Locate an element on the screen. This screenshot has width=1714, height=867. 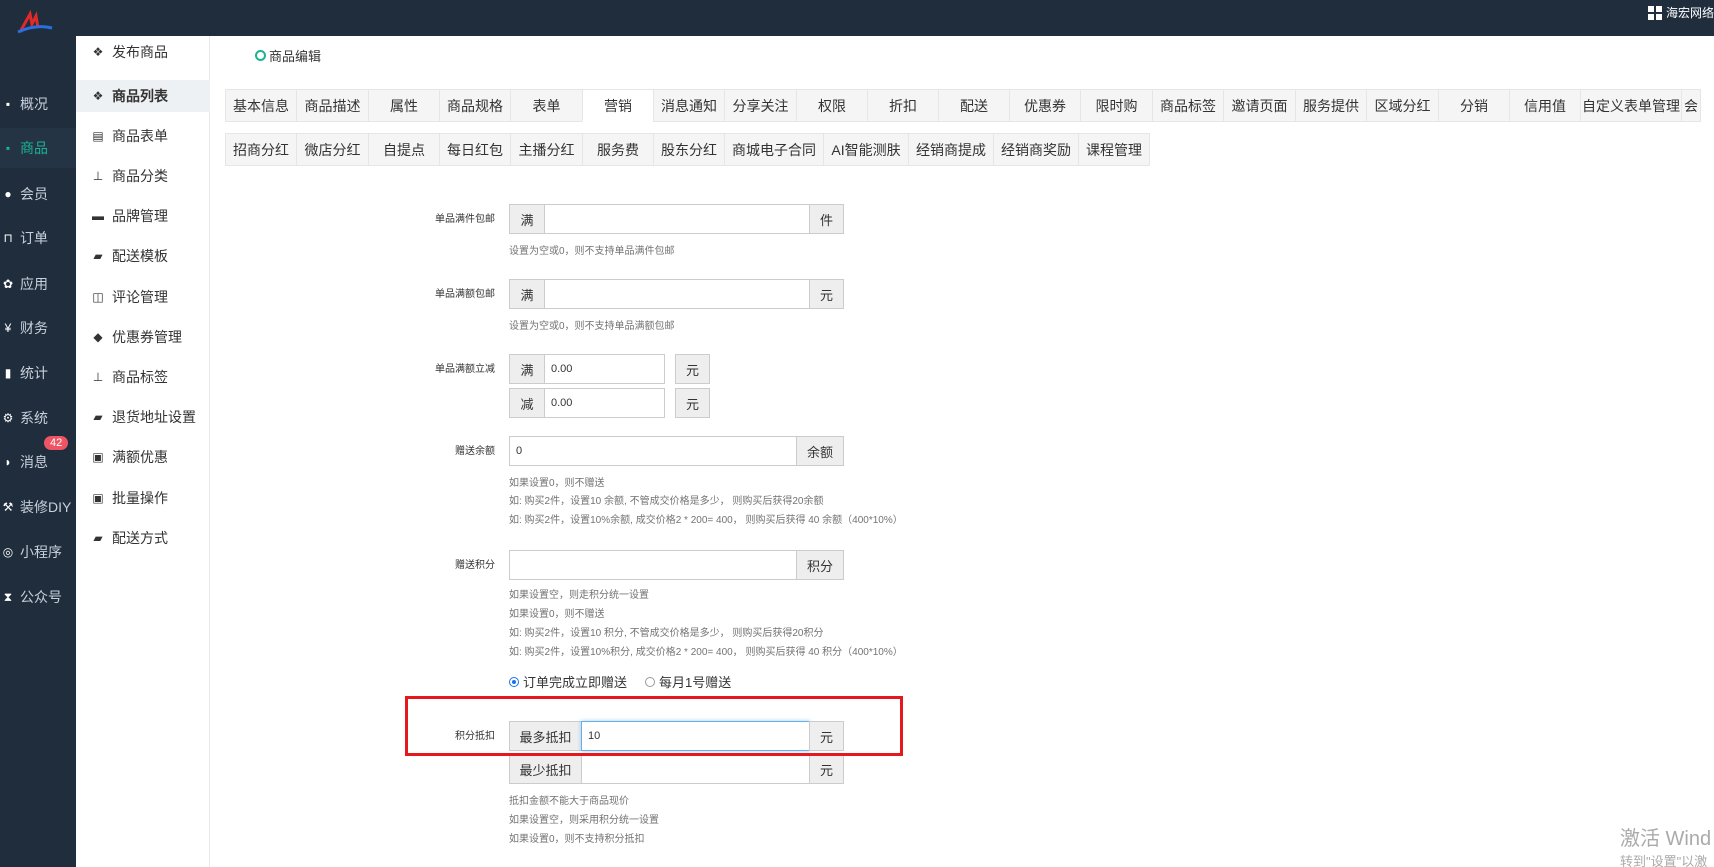
tab-service: 服务提供 is located at coordinates (1331, 105).